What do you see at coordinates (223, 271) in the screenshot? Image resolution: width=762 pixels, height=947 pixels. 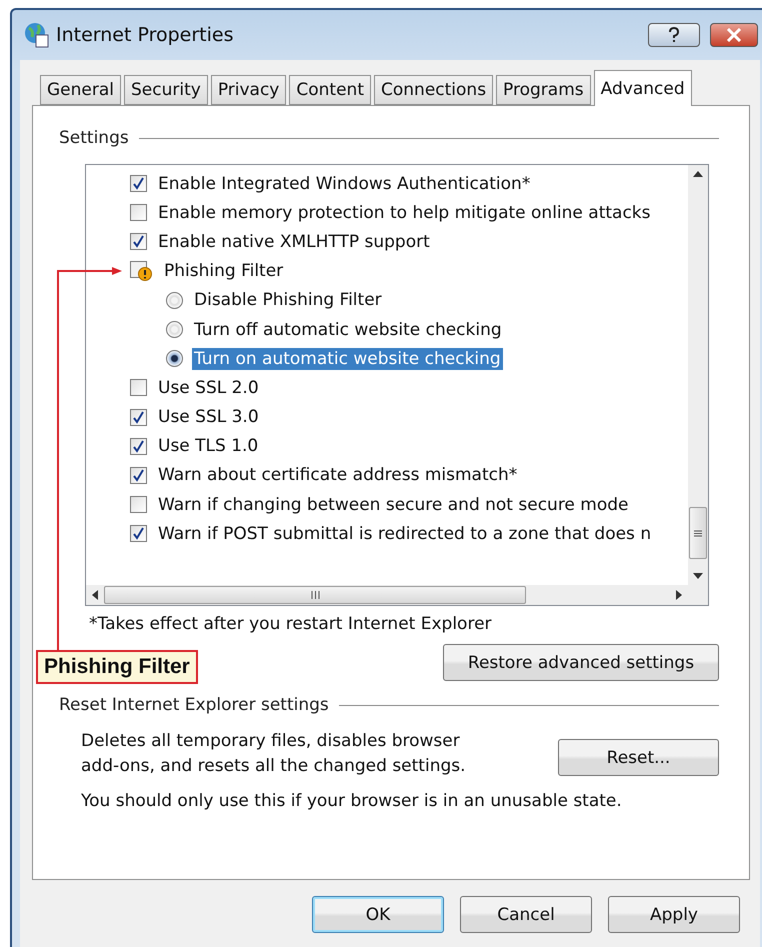 I see `setting-group-label: Phishing Filter` at bounding box center [223, 271].